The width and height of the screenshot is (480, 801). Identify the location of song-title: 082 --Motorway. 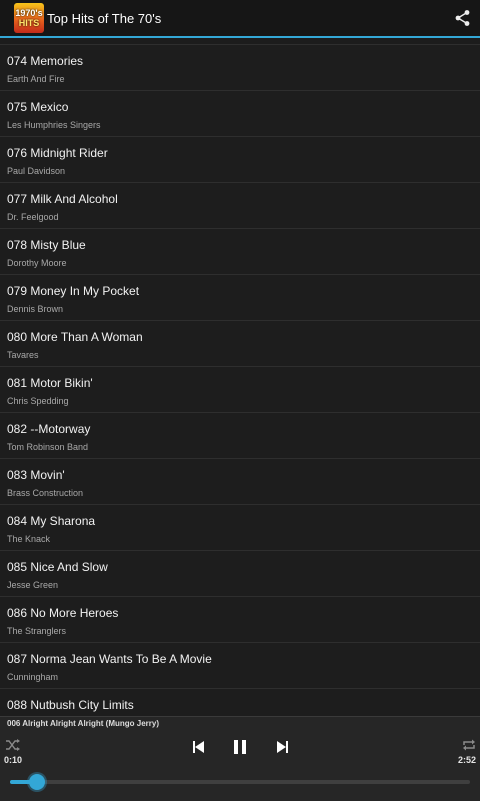
(49, 429).